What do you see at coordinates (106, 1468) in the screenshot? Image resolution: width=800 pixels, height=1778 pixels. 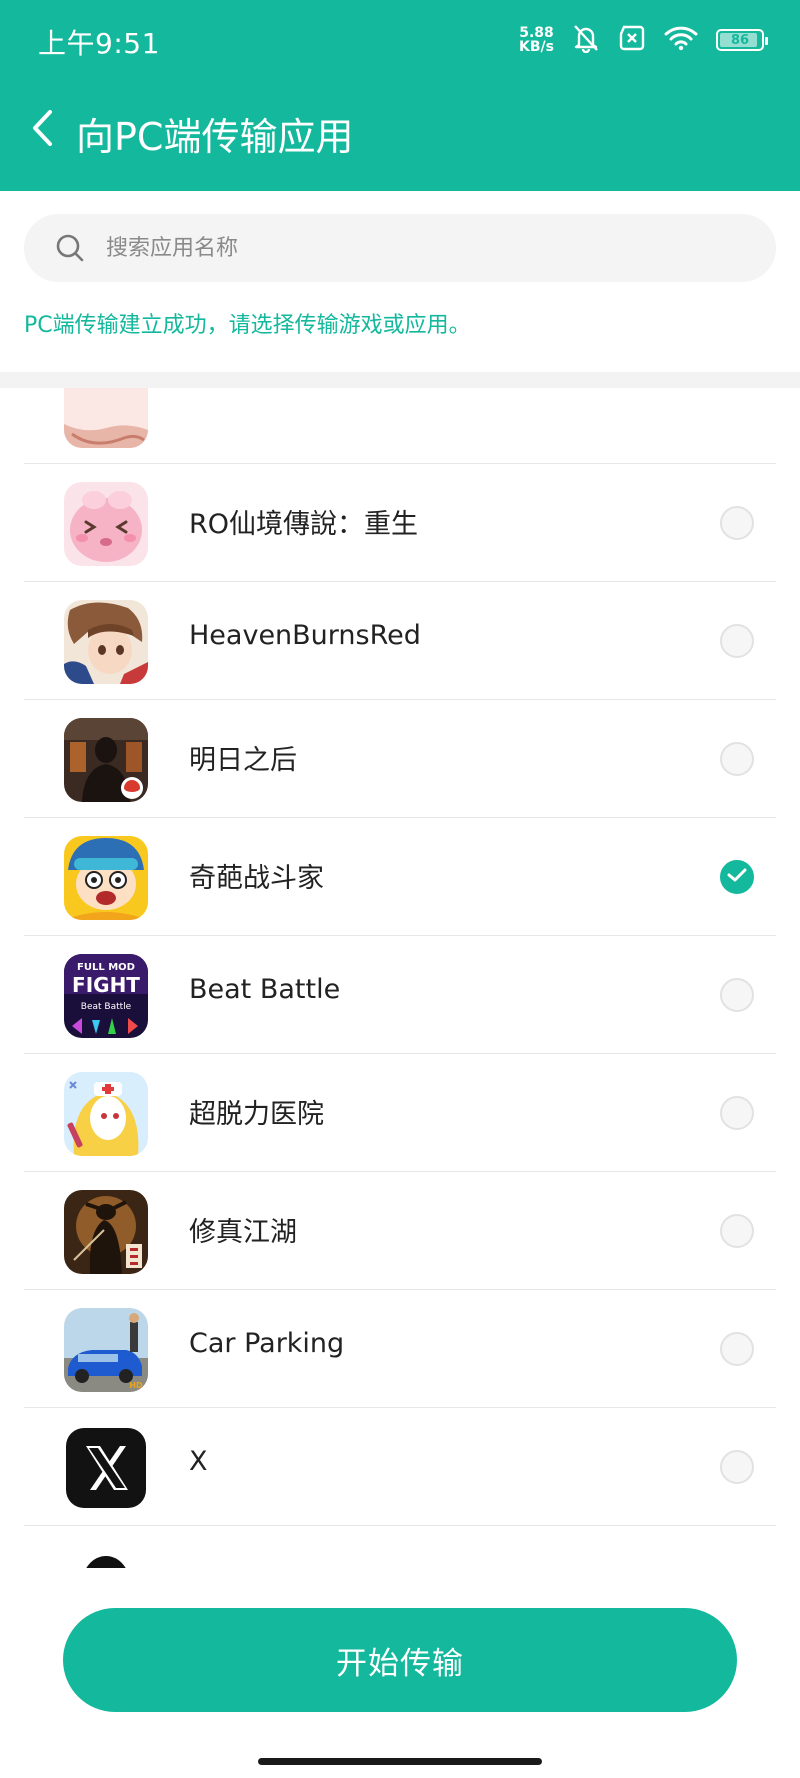 I see `x-app-icon` at bounding box center [106, 1468].